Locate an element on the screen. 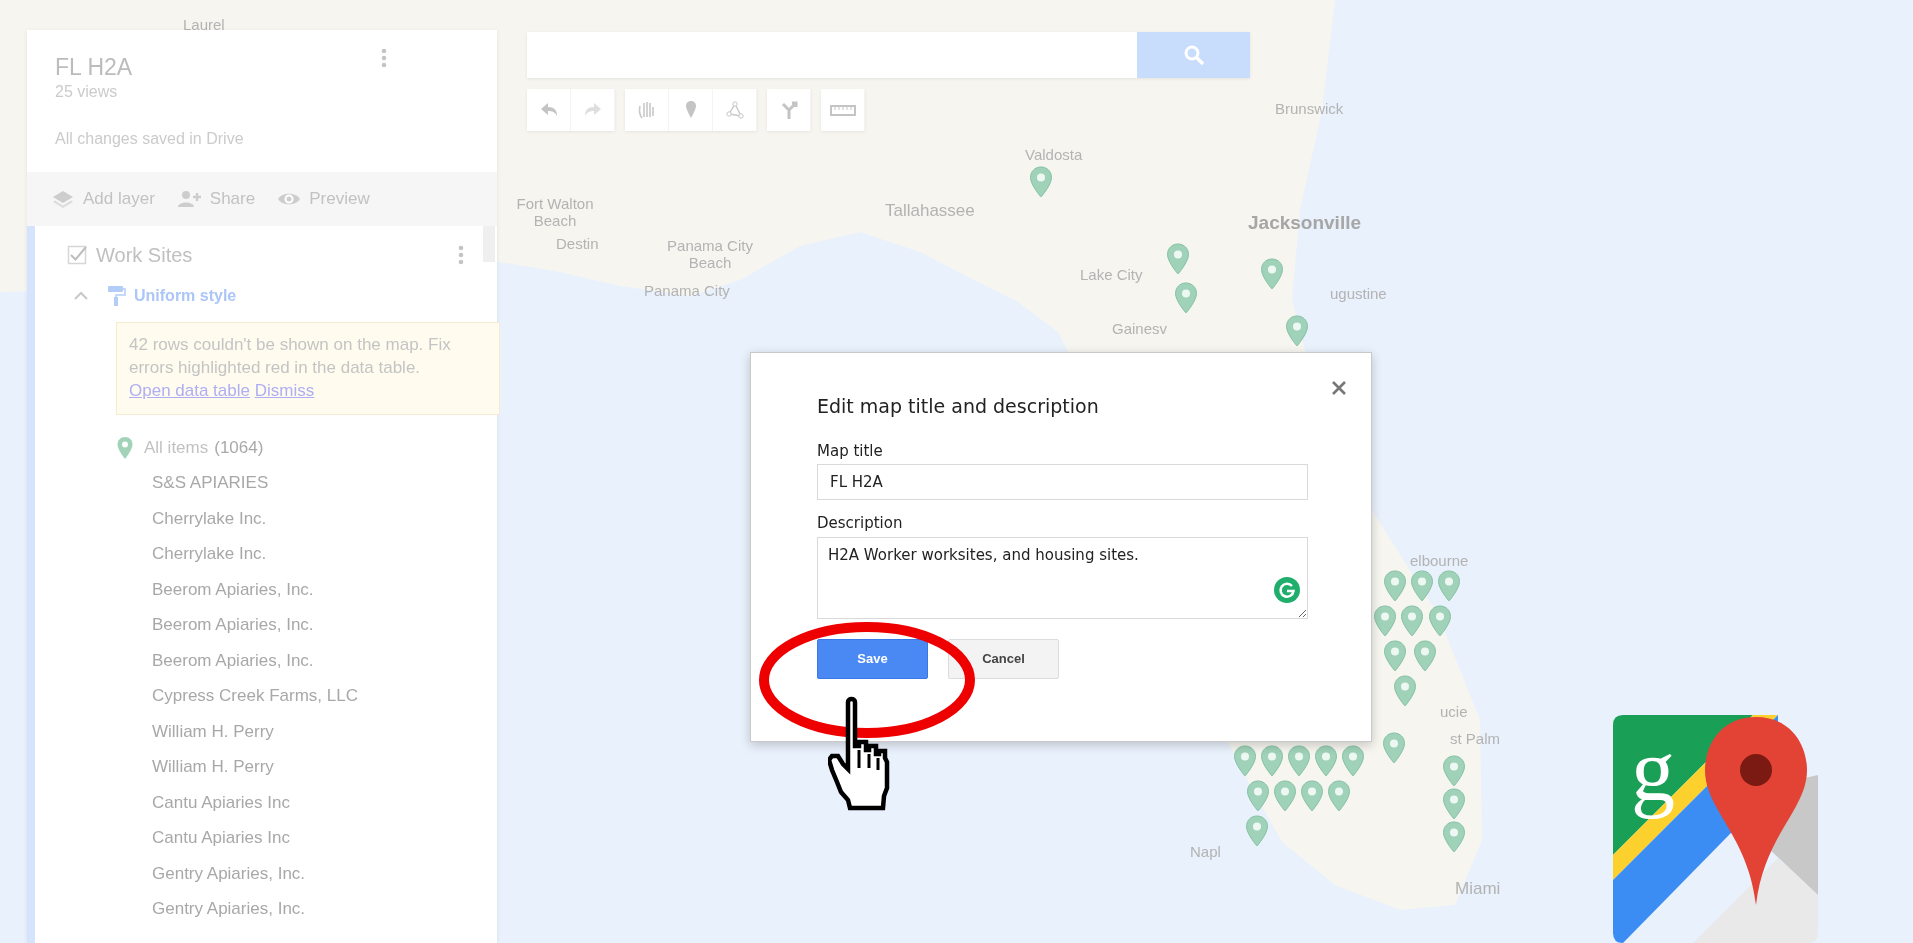 This screenshot has width=1913, height=943. map-label: Fort Walton Beach is located at coordinates (555, 212).